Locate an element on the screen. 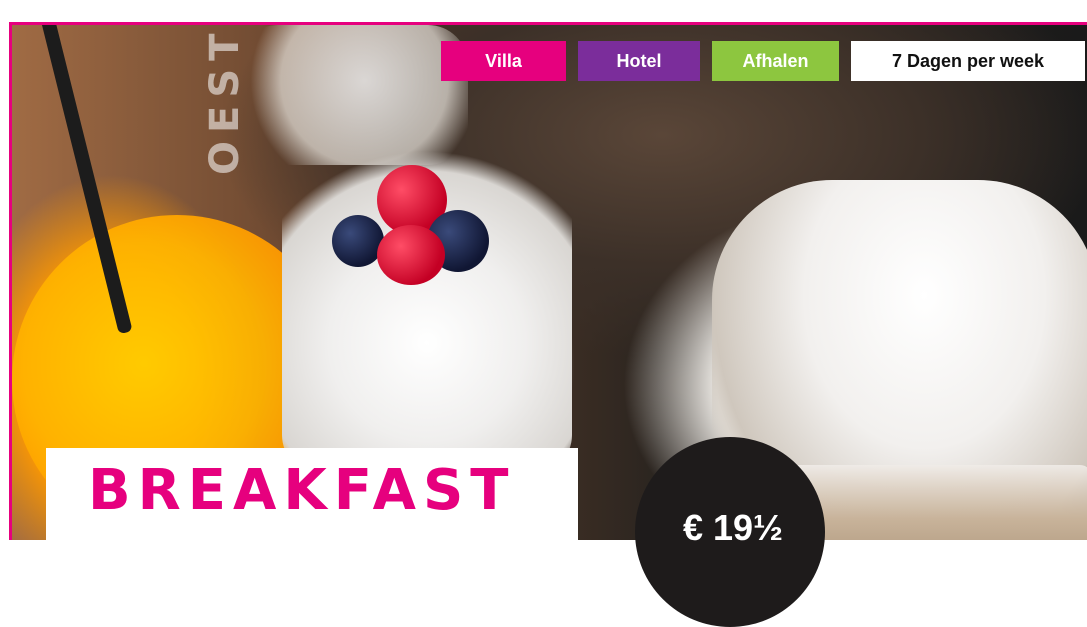 The height and width of the screenshot is (627, 1087). tag-bar: Villa Hotel Afhalen 7 Dagen per week is located at coordinates (763, 61).